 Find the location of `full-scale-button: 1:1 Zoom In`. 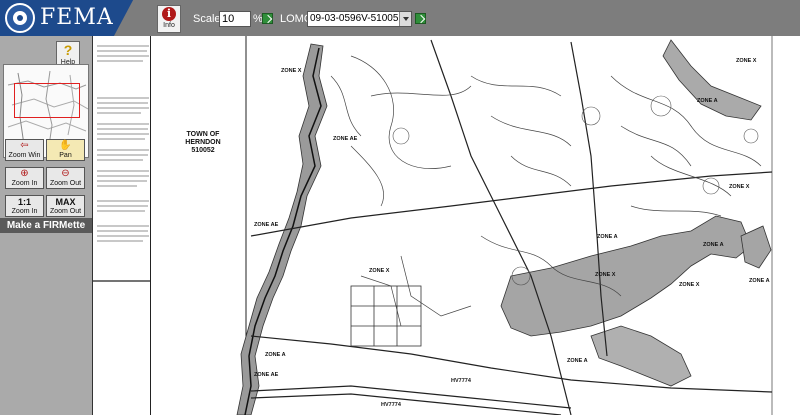

full-scale-button: 1:1 Zoom In is located at coordinates (24, 206).